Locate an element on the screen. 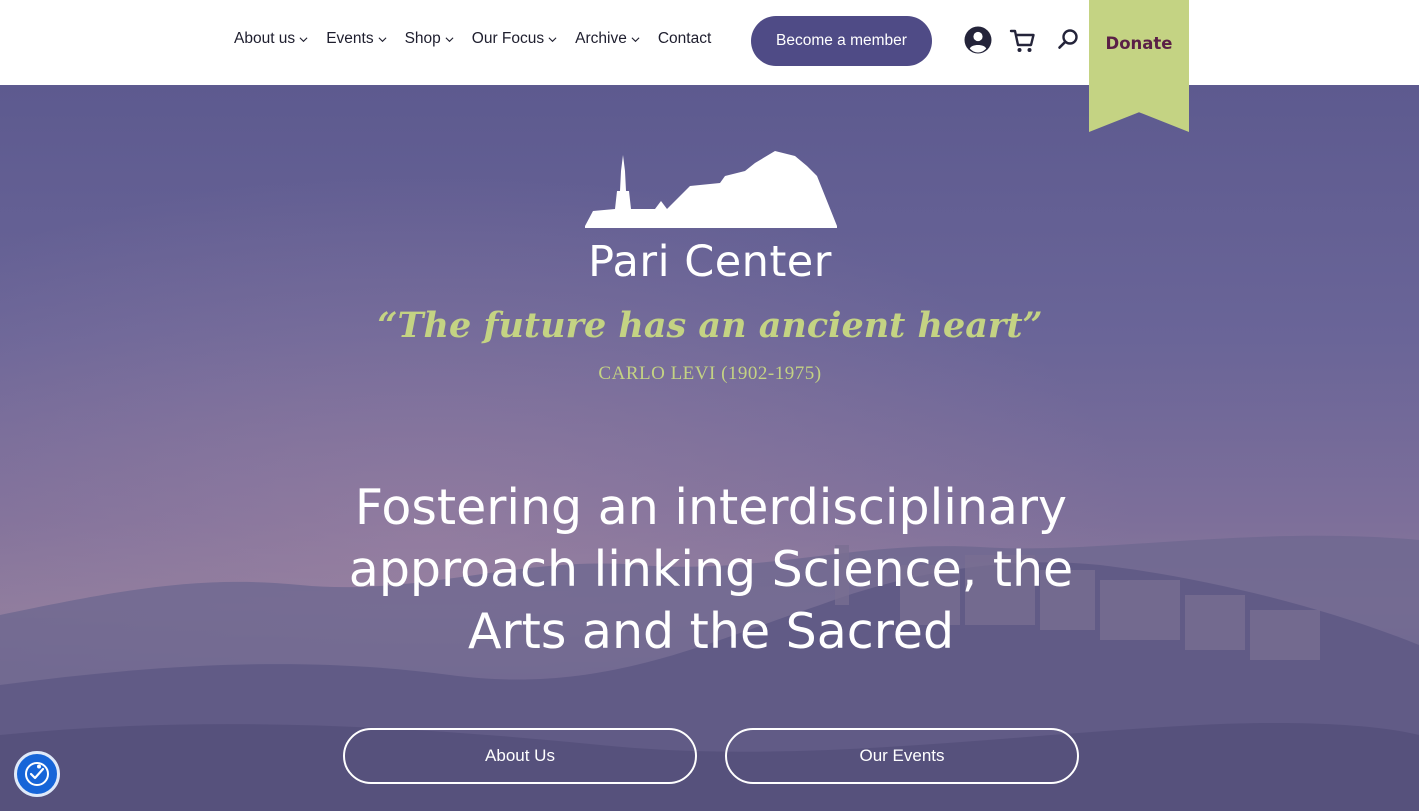 Image resolution: width=1419 pixels, height=811 pixels. nav-item-label: Archive is located at coordinates (601, 38).